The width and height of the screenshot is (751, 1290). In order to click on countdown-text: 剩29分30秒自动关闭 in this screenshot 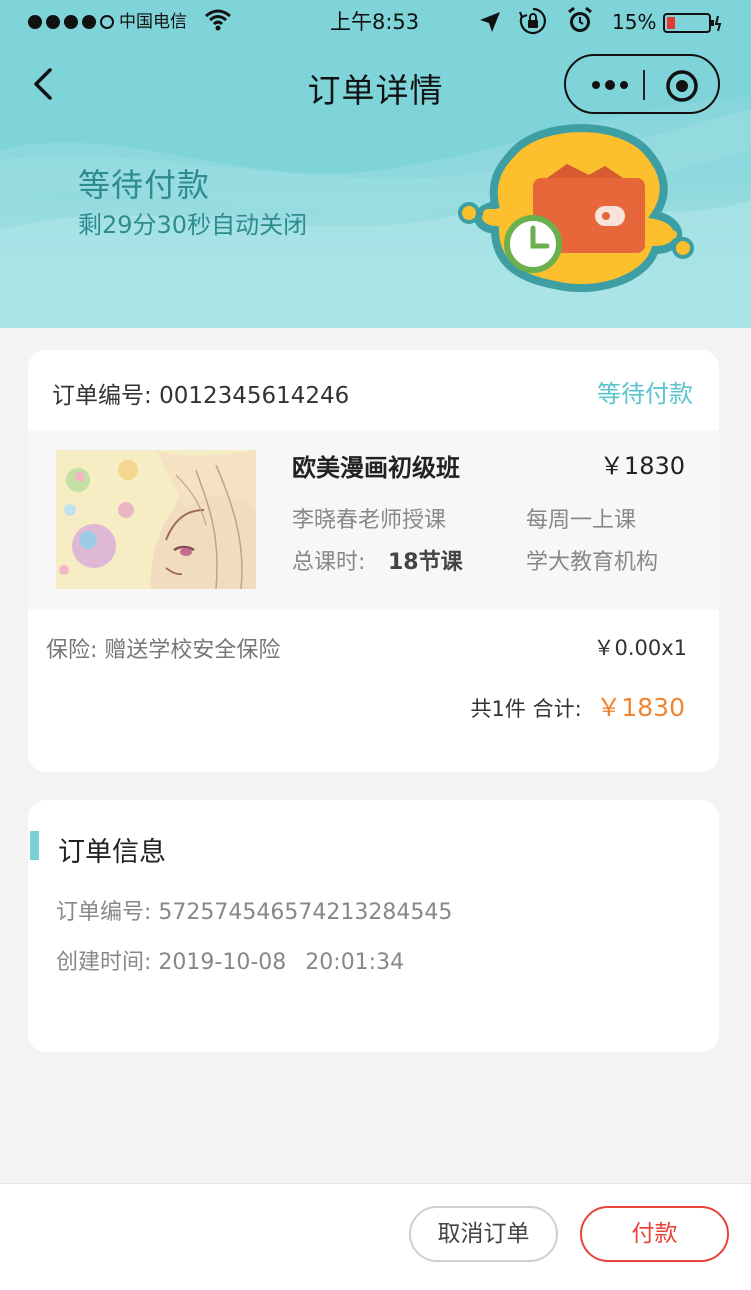, I will do `click(193, 225)`.